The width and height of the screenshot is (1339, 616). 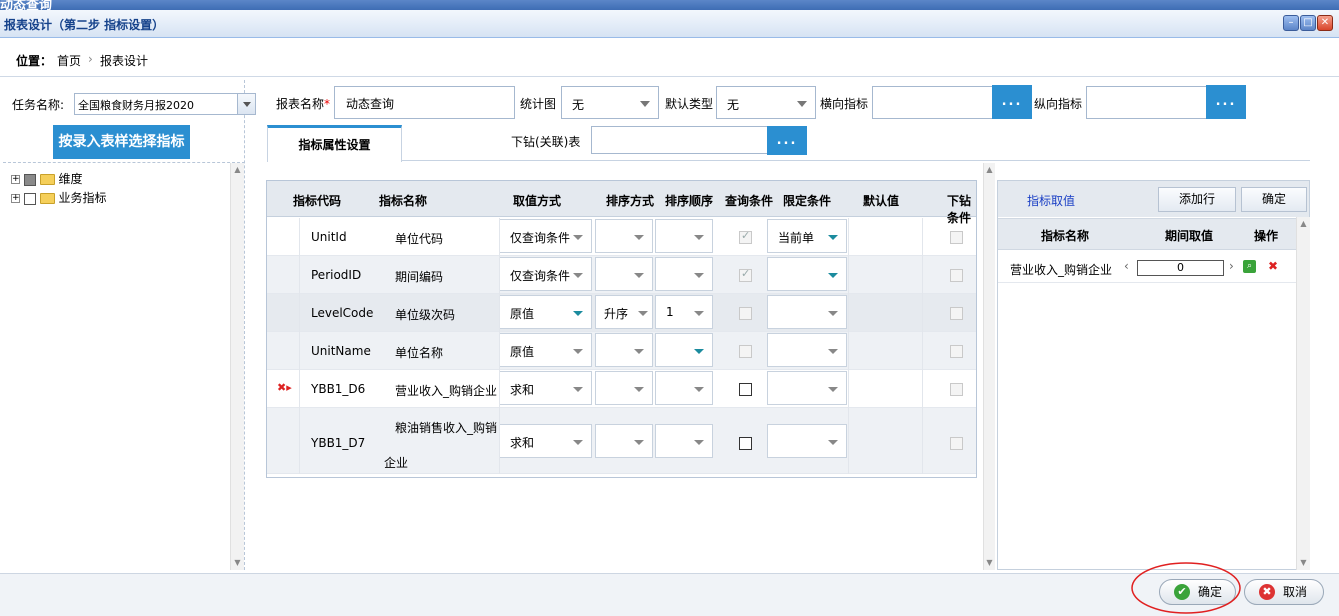 What do you see at coordinates (807, 236) in the screenshot?
I see `limit-condition-select: 当前单` at bounding box center [807, 236].